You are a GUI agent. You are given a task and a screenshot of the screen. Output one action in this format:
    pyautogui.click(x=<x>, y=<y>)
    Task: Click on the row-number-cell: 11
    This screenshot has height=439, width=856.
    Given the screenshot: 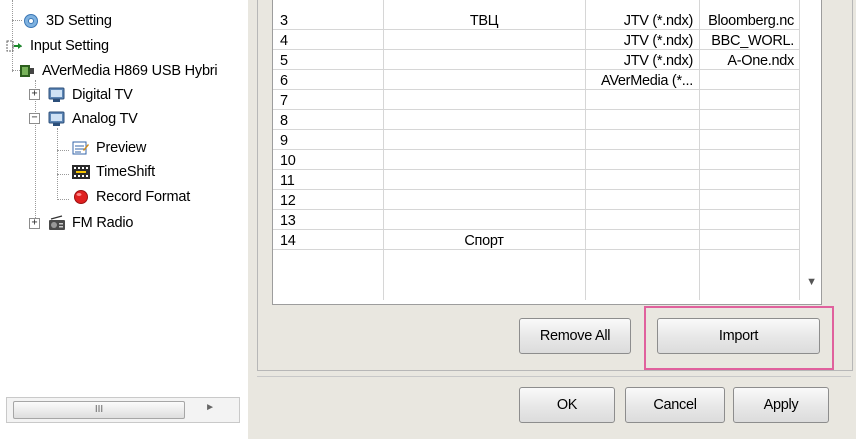 What is the action you would take?
    pyautogui.click(x=330, y=180)
    